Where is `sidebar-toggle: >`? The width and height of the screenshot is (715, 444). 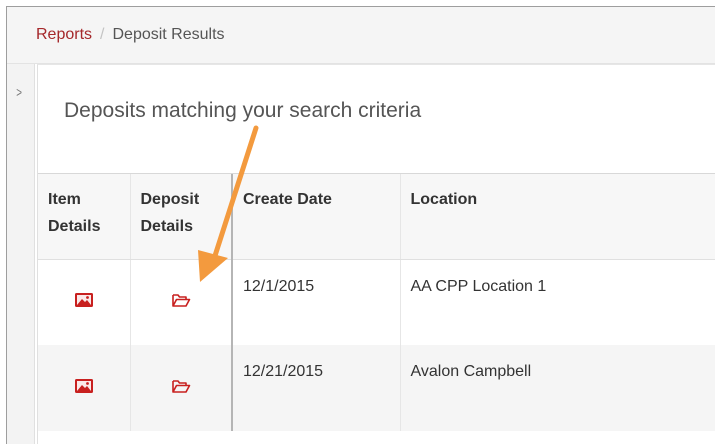
sidebar-toggle: > is located at coordinates (21, 254).